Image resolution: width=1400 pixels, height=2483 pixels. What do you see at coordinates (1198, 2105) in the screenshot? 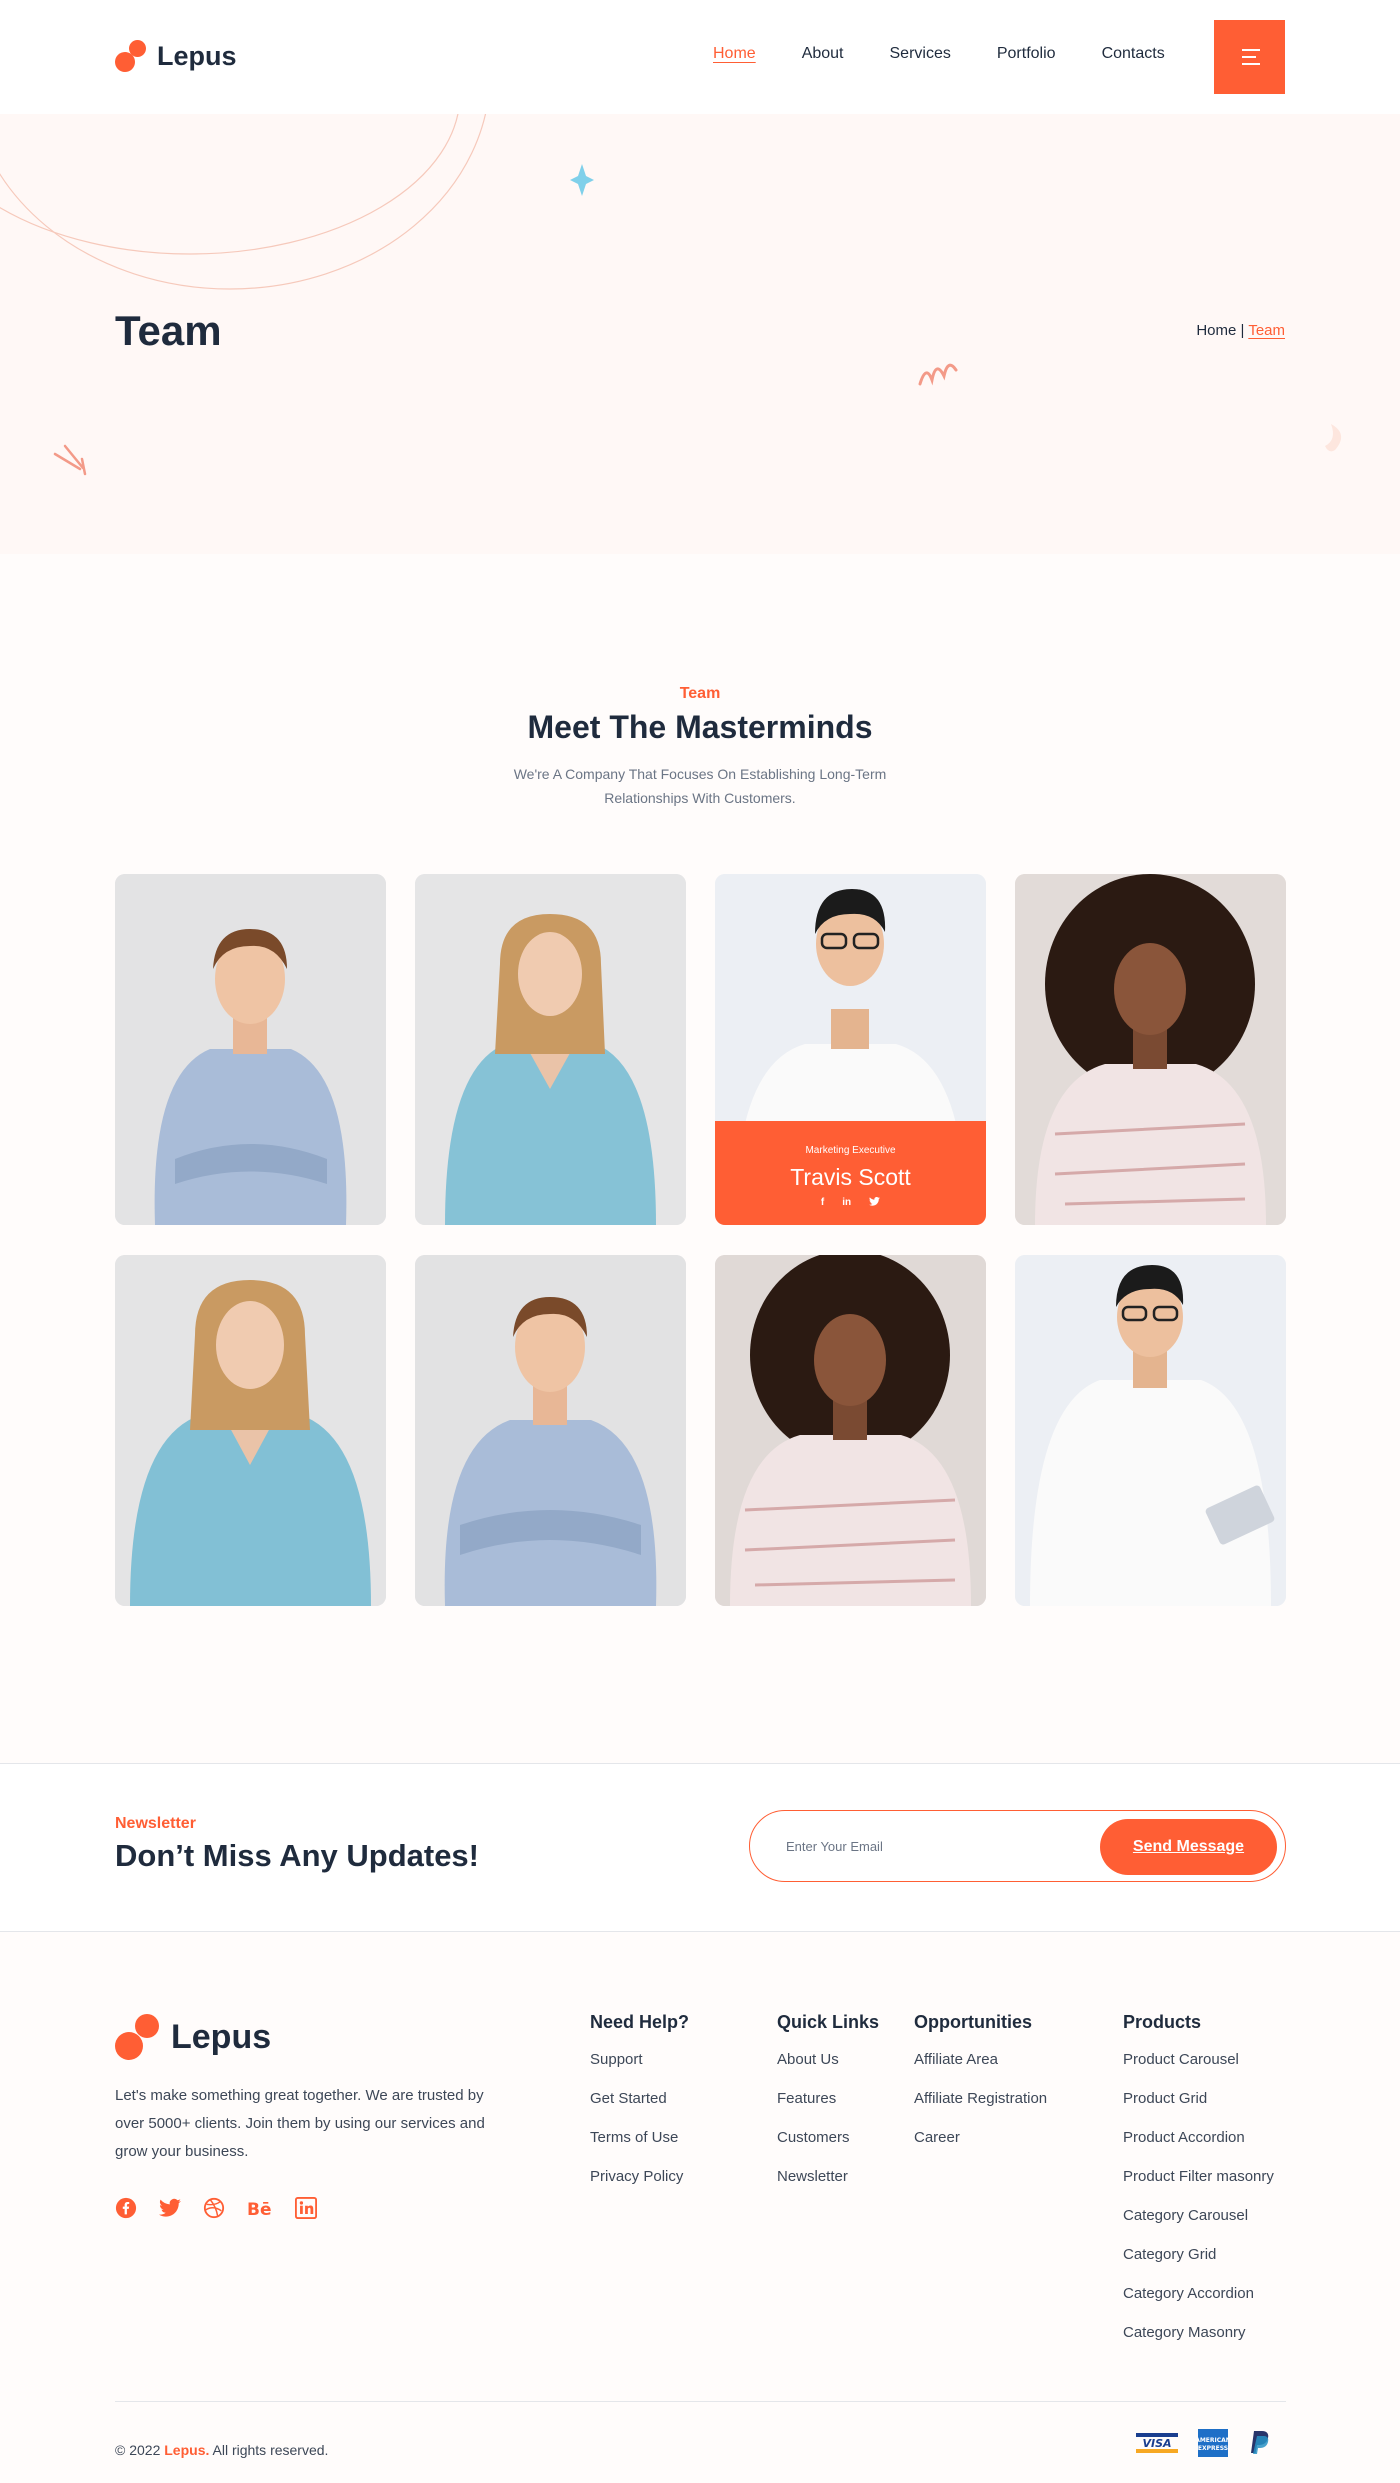
I see `footer-link: Product Grid` at bounding box center [1198, 2105].